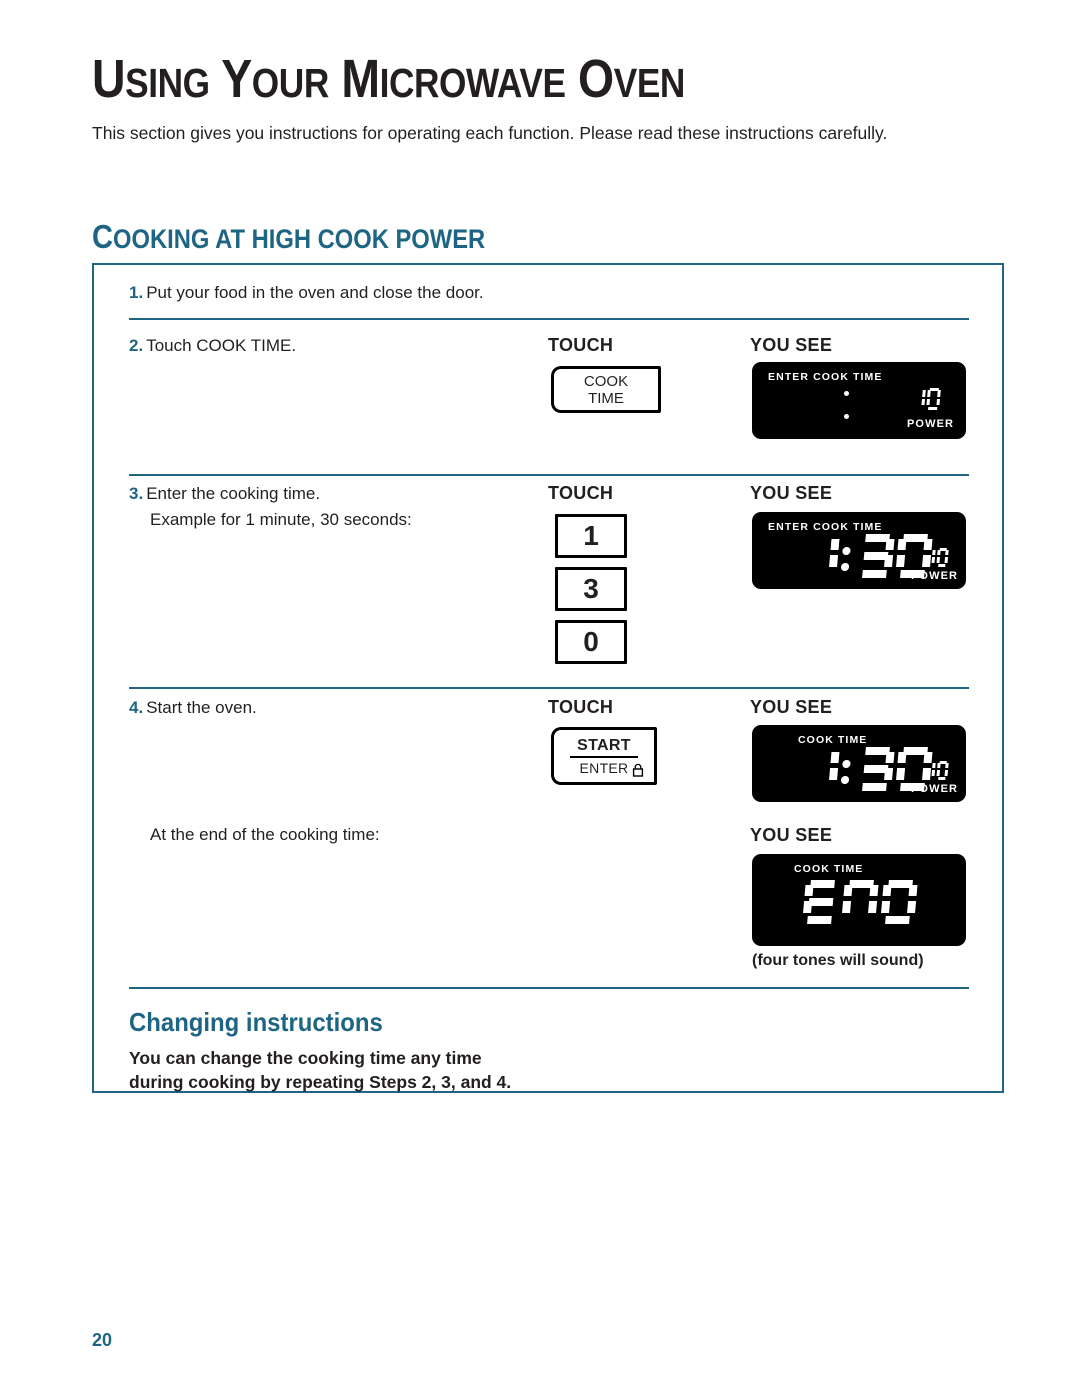 The height and width of the screenshot is (1397, 1080). What do you see at coordinates (581, 345) in the screenshot?
I see `column-header-touch-step2: TOUCH` at bounding box center [581, 345].